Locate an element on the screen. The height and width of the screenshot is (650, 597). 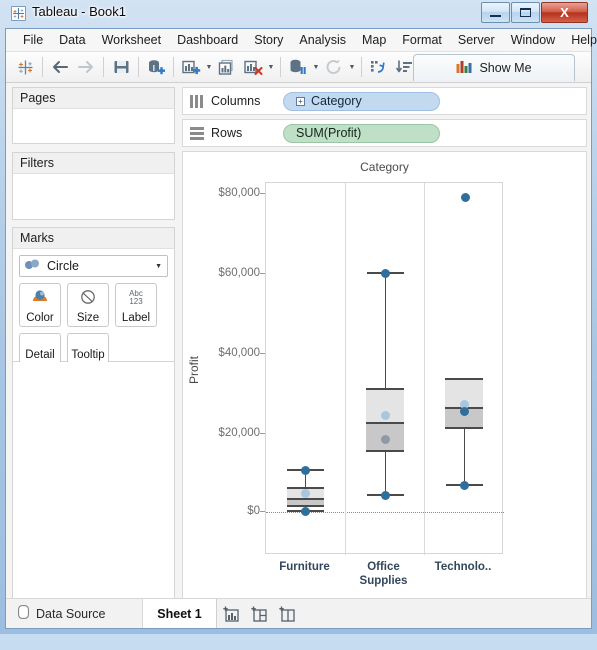
marks-label-button: Abc 123 Label is located at coordinates (136, 305).